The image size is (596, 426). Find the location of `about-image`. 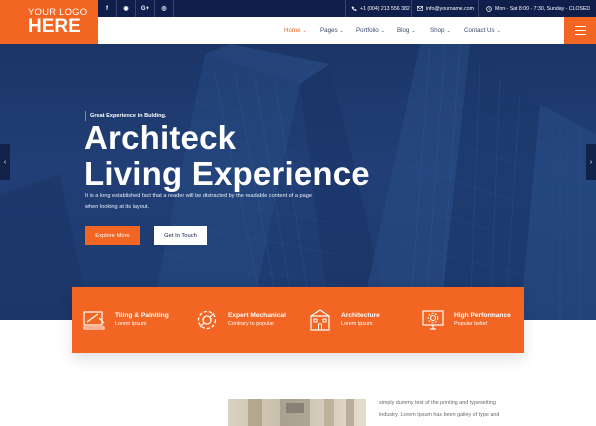

about-image is located at coordinates (297, 412).